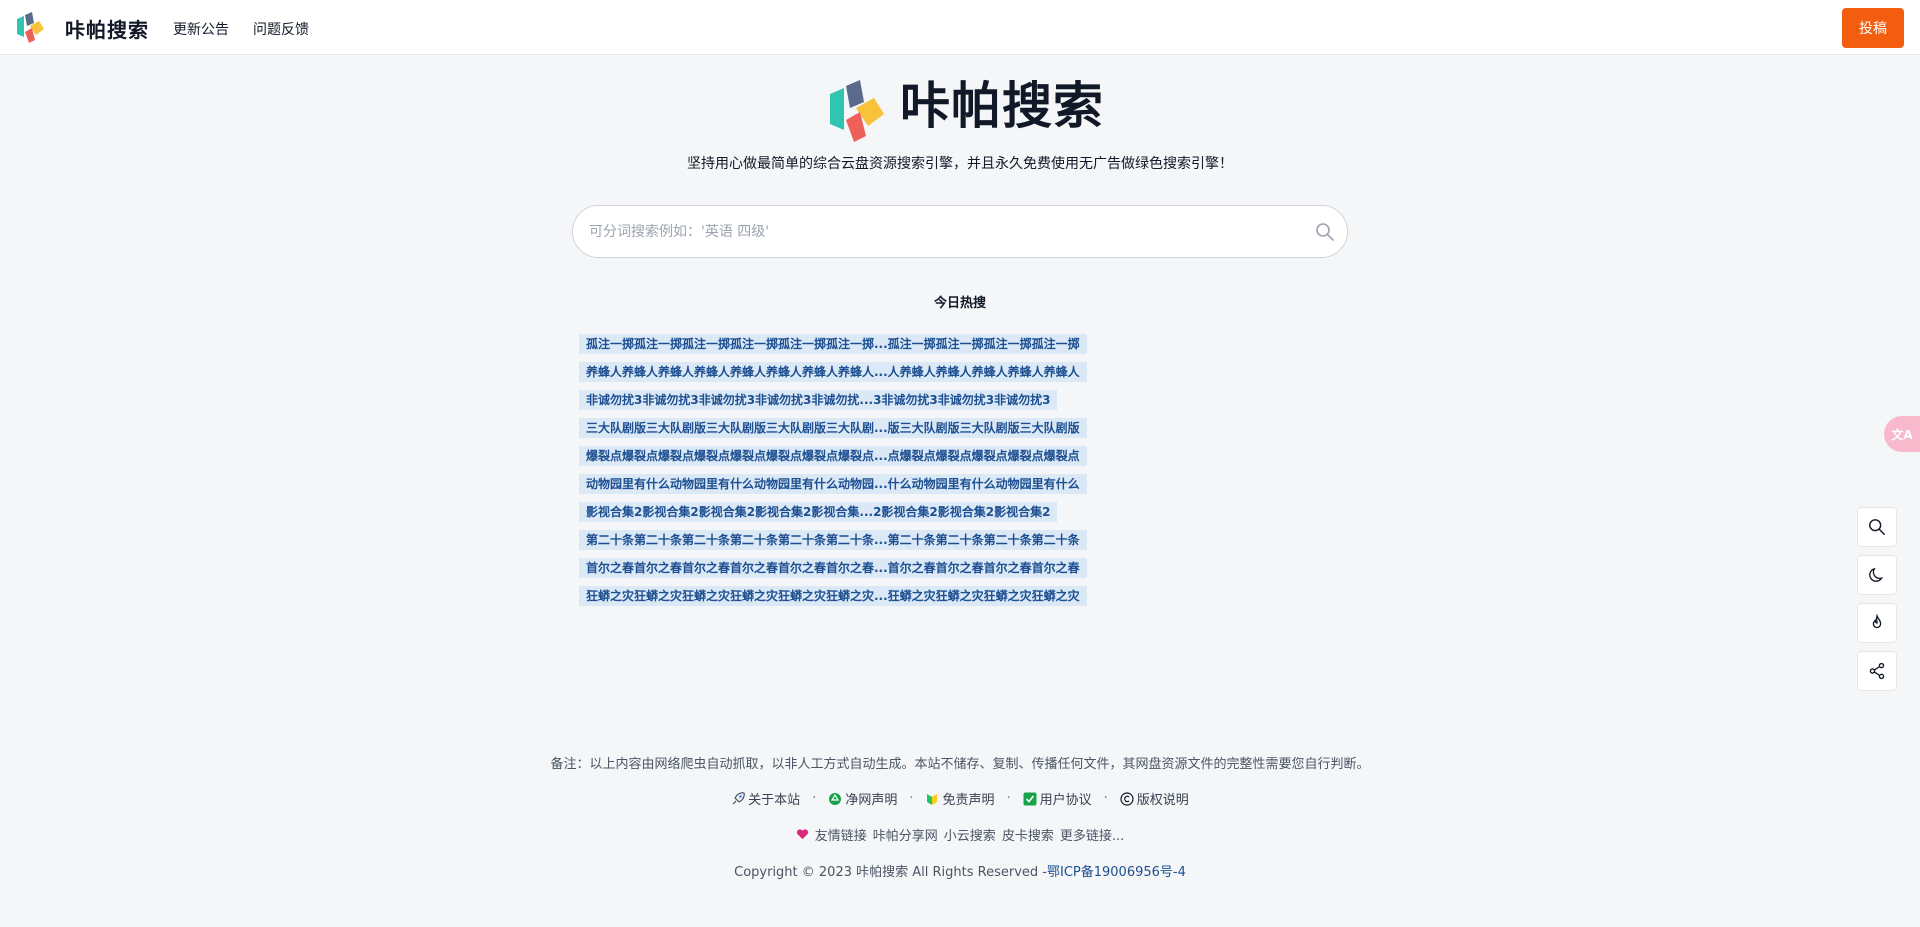 This screenshot has width=1920, height=927. I want to click on copyright-link: 版权说明, so click(1154, 798).